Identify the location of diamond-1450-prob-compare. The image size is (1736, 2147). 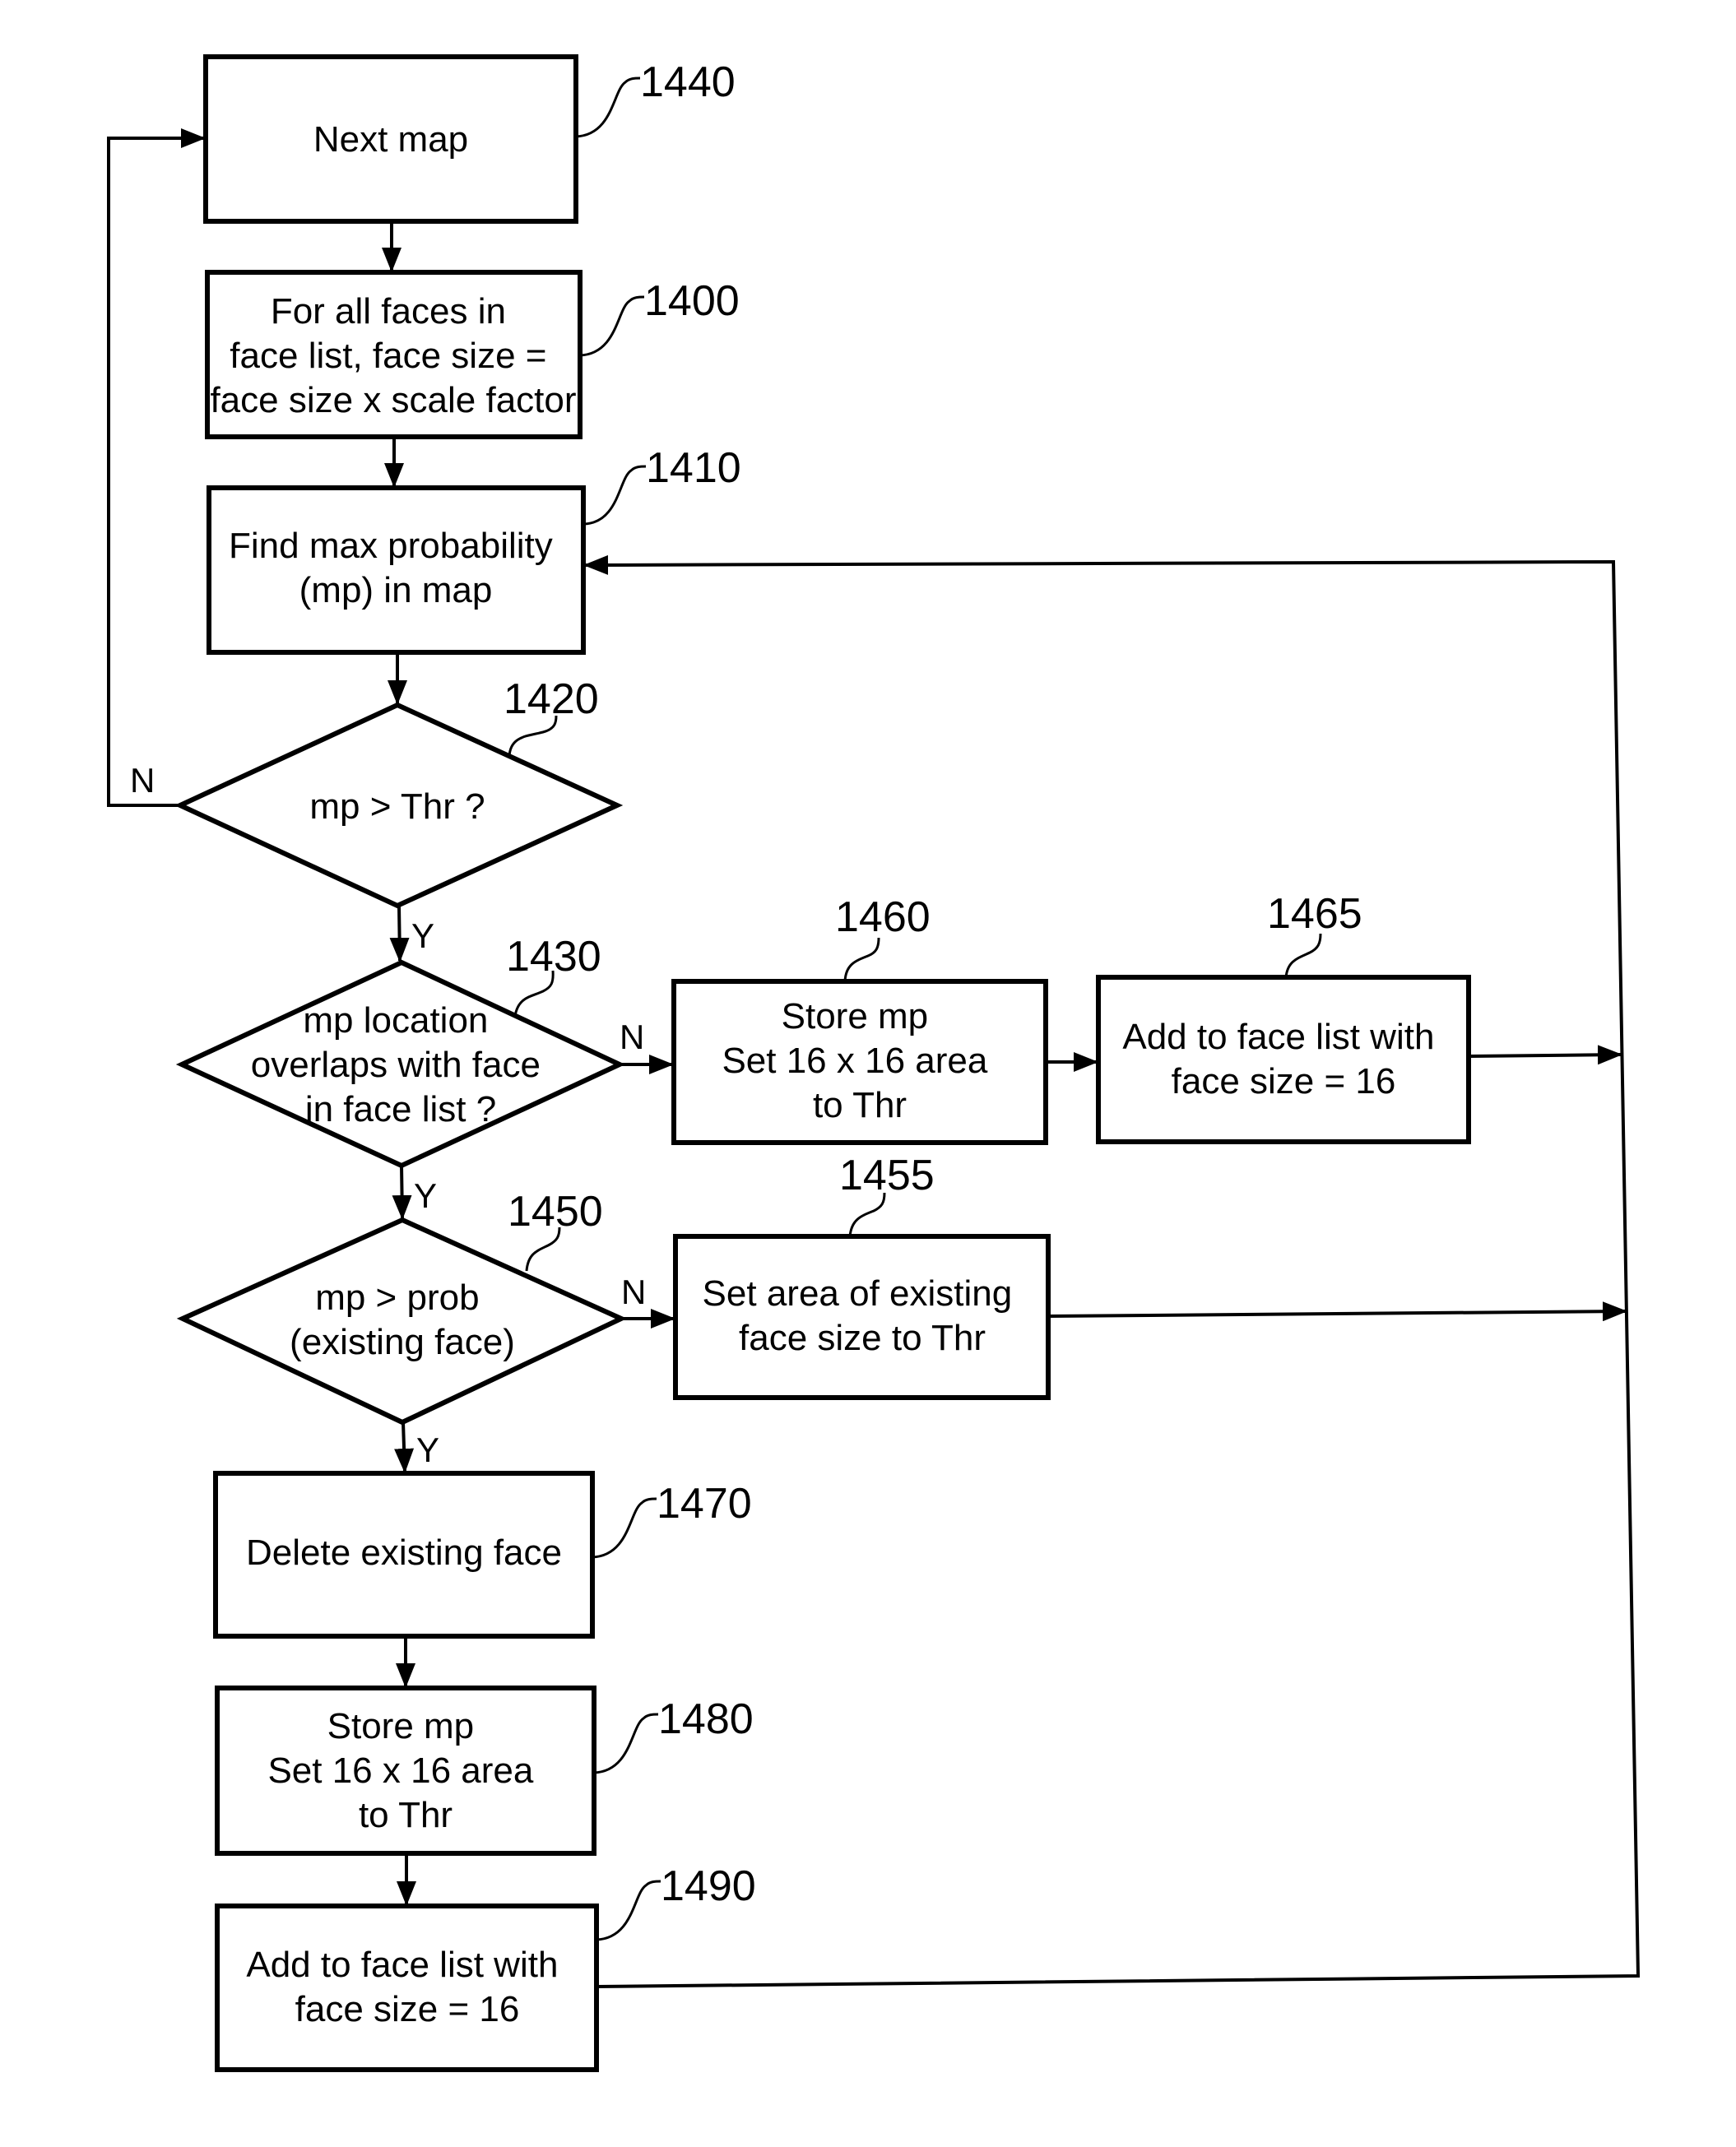
(402, 1321).